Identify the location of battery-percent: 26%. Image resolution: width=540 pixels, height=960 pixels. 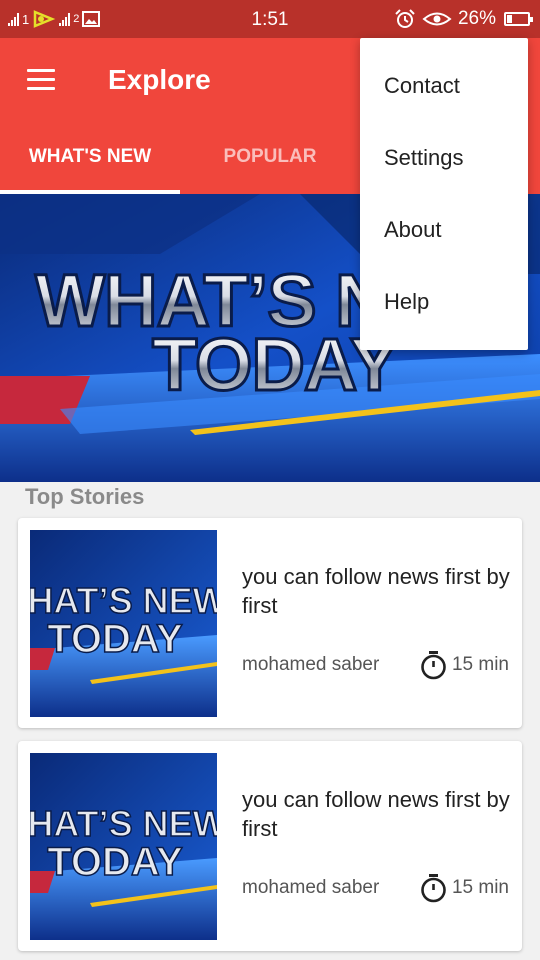
(476, 18).